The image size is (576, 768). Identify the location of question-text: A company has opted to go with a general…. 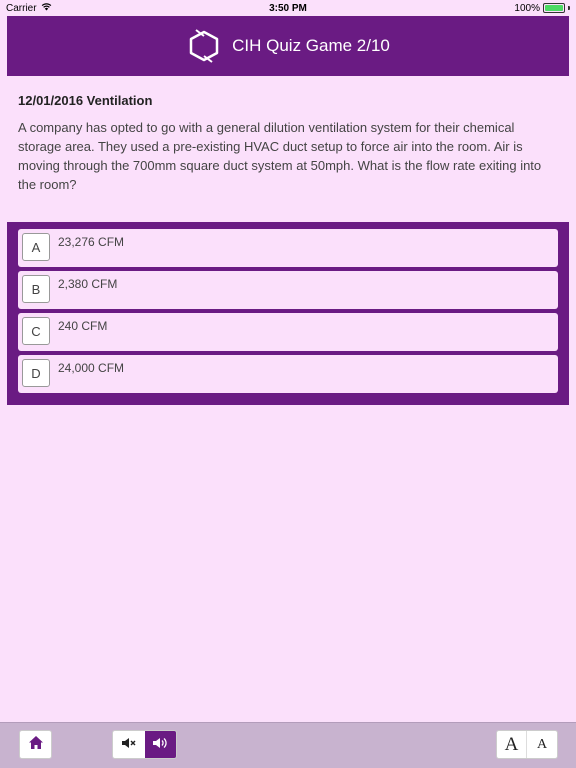
(280, 156).